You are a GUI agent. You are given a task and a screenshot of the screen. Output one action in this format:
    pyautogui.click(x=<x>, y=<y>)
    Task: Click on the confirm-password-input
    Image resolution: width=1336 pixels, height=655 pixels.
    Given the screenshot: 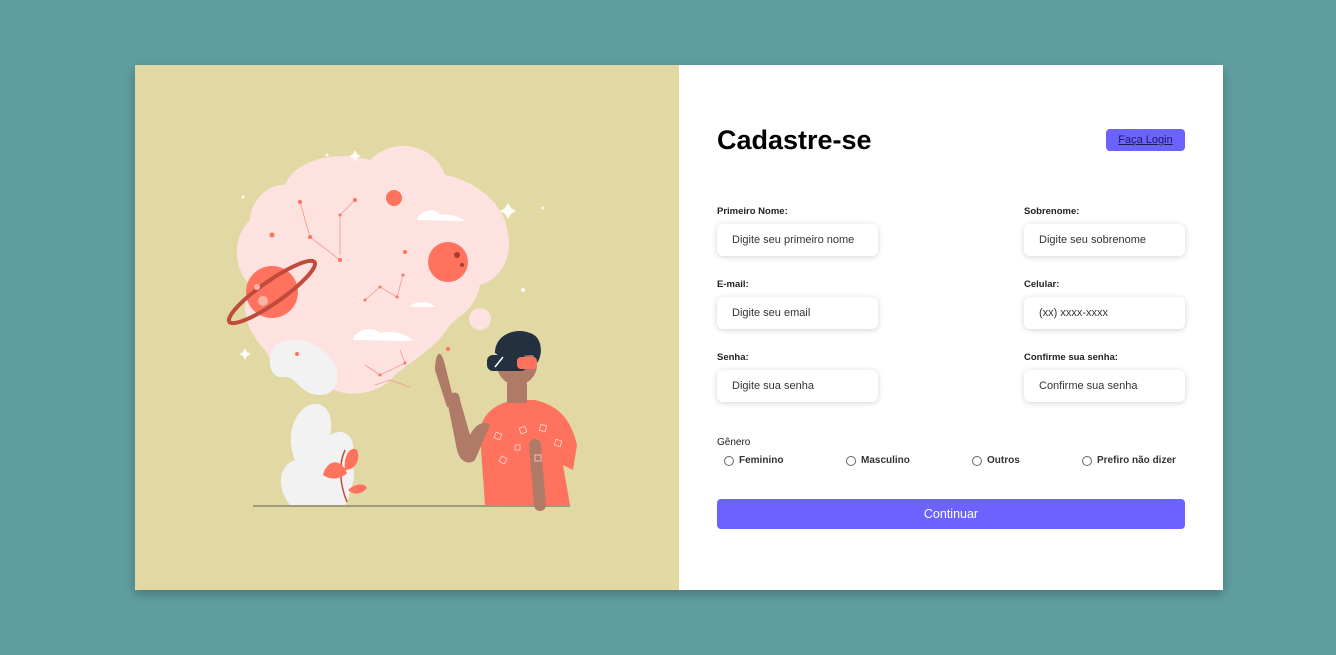 What is the action you would take?
    pyautogui.click(x=1104, y=386)
    